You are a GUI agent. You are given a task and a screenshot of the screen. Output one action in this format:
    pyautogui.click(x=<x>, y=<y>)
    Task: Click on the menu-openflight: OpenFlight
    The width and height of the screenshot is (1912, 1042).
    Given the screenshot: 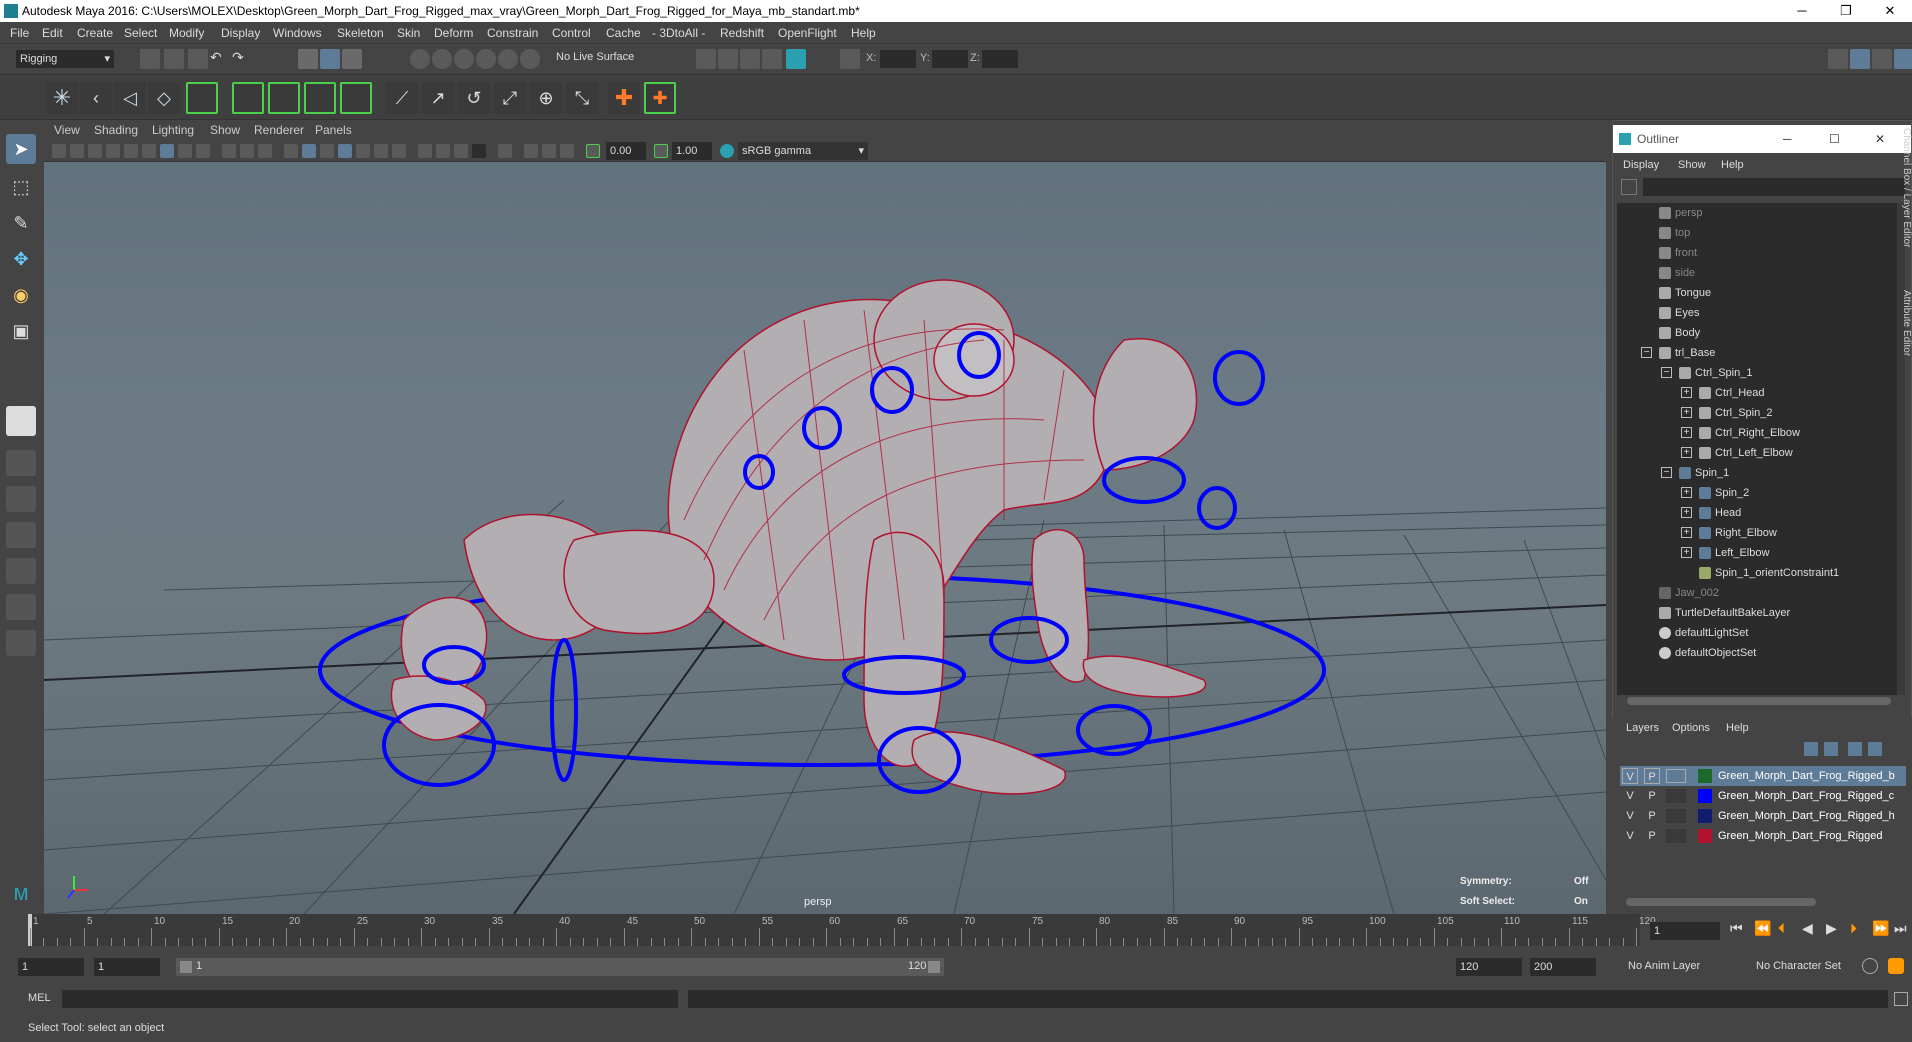 What is the action you would take?
    pyautogui.click(x=807, y=33)
    